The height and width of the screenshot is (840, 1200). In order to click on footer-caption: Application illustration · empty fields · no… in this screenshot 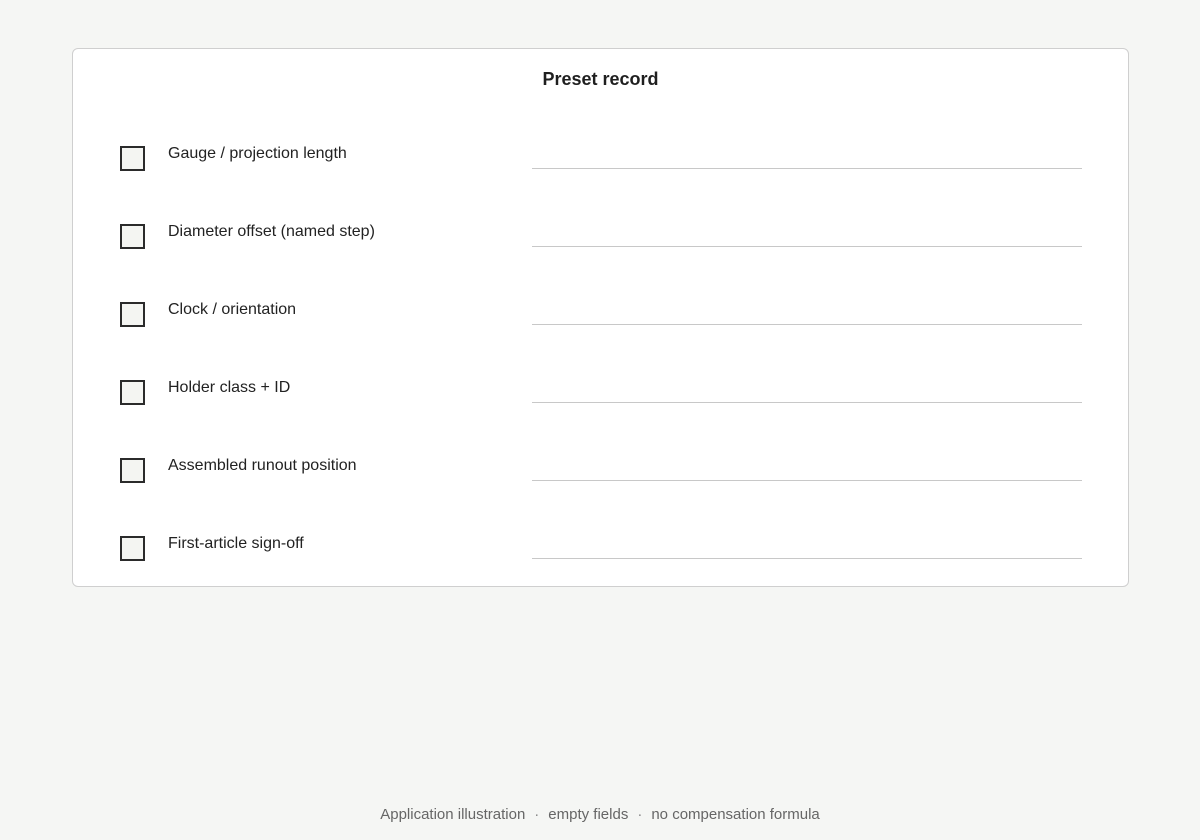, I will do `click(600, 814)`.